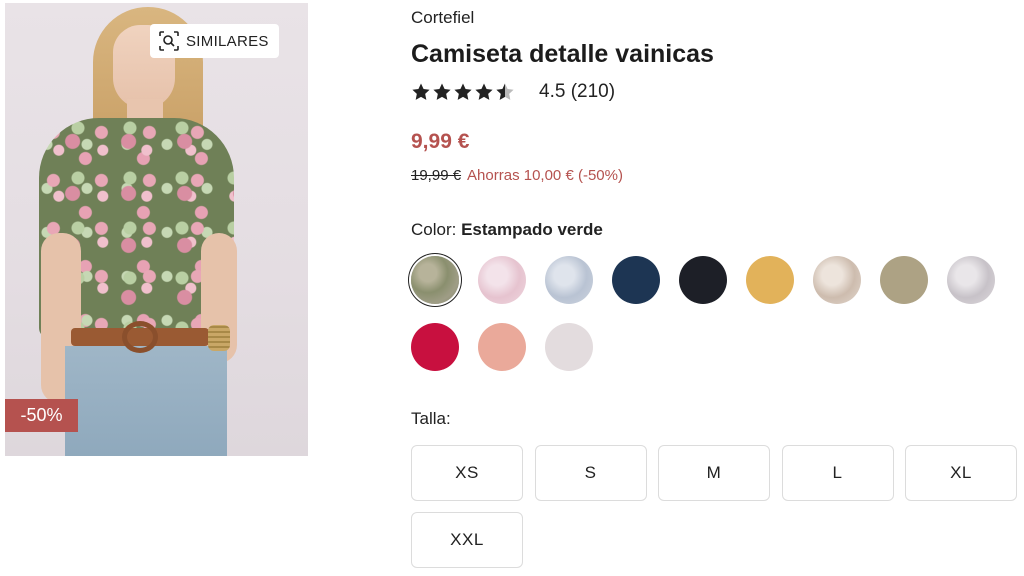 This screenshot has height=576, width=1024. Describe the element at coordinates (714, 473) in the screenshot. I see `size-button-m: M` at that location.